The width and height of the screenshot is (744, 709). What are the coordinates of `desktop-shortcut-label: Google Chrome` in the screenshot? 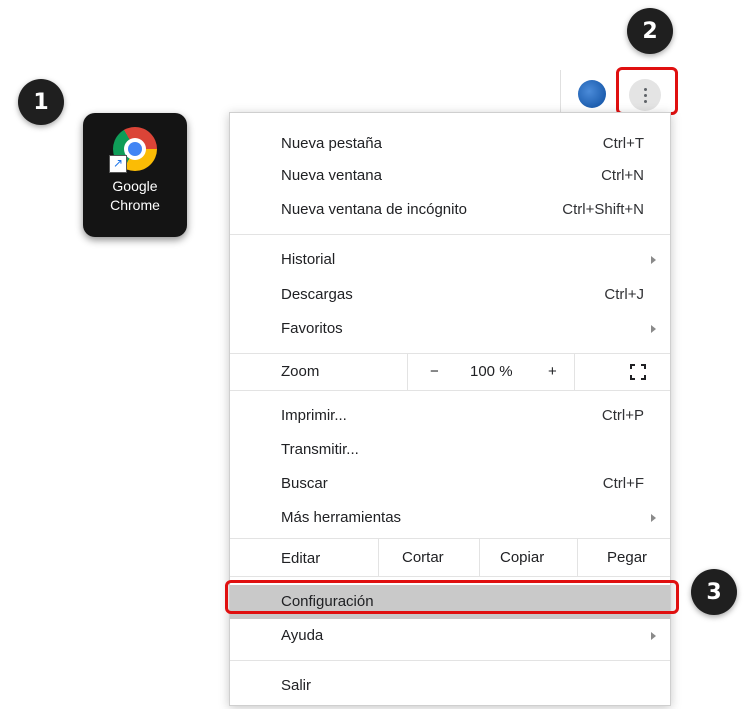 It's located at (135, 195).